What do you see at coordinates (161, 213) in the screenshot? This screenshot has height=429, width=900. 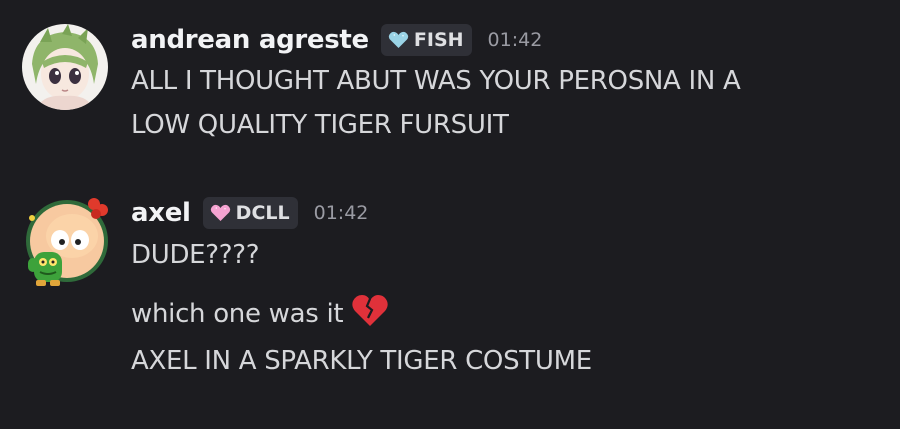 I see `username: axel` at bounding box center [161, 213].